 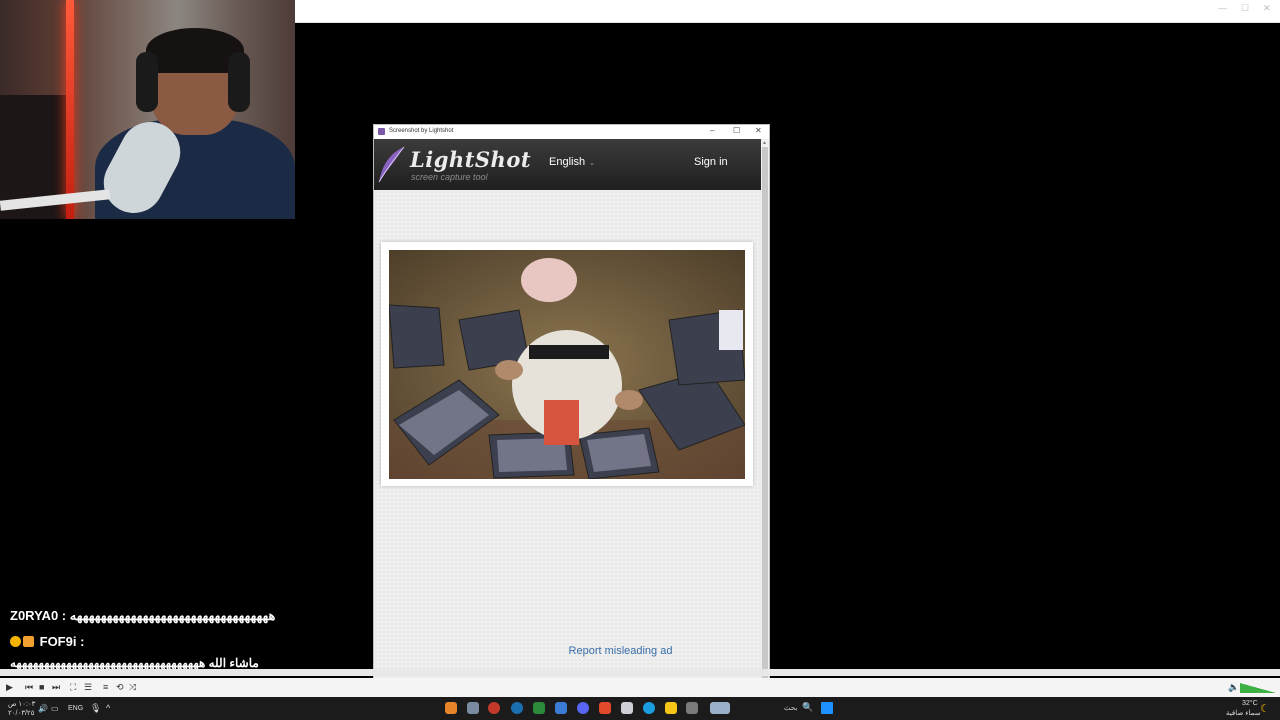 I want to click on input-language: ENG, so click(x=75, y=708).